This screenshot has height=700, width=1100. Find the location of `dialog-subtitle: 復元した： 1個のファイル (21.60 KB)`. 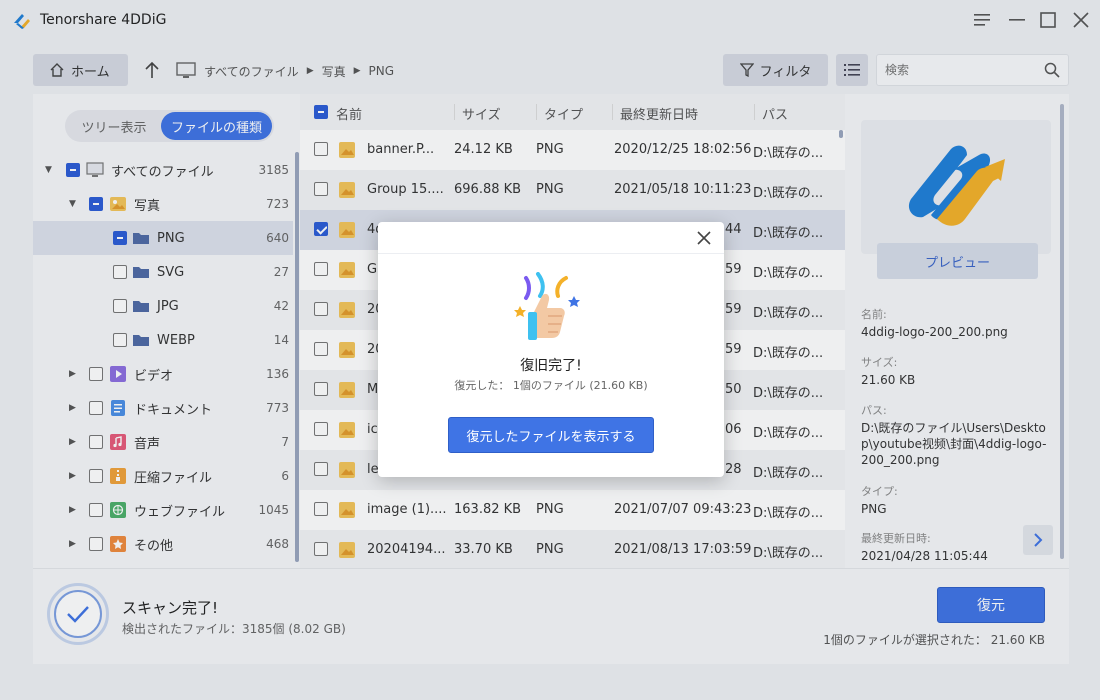

dialog-subtitle: 復元した： 1個のファイル (21.60 KB) is located at coordinates (551, 385).